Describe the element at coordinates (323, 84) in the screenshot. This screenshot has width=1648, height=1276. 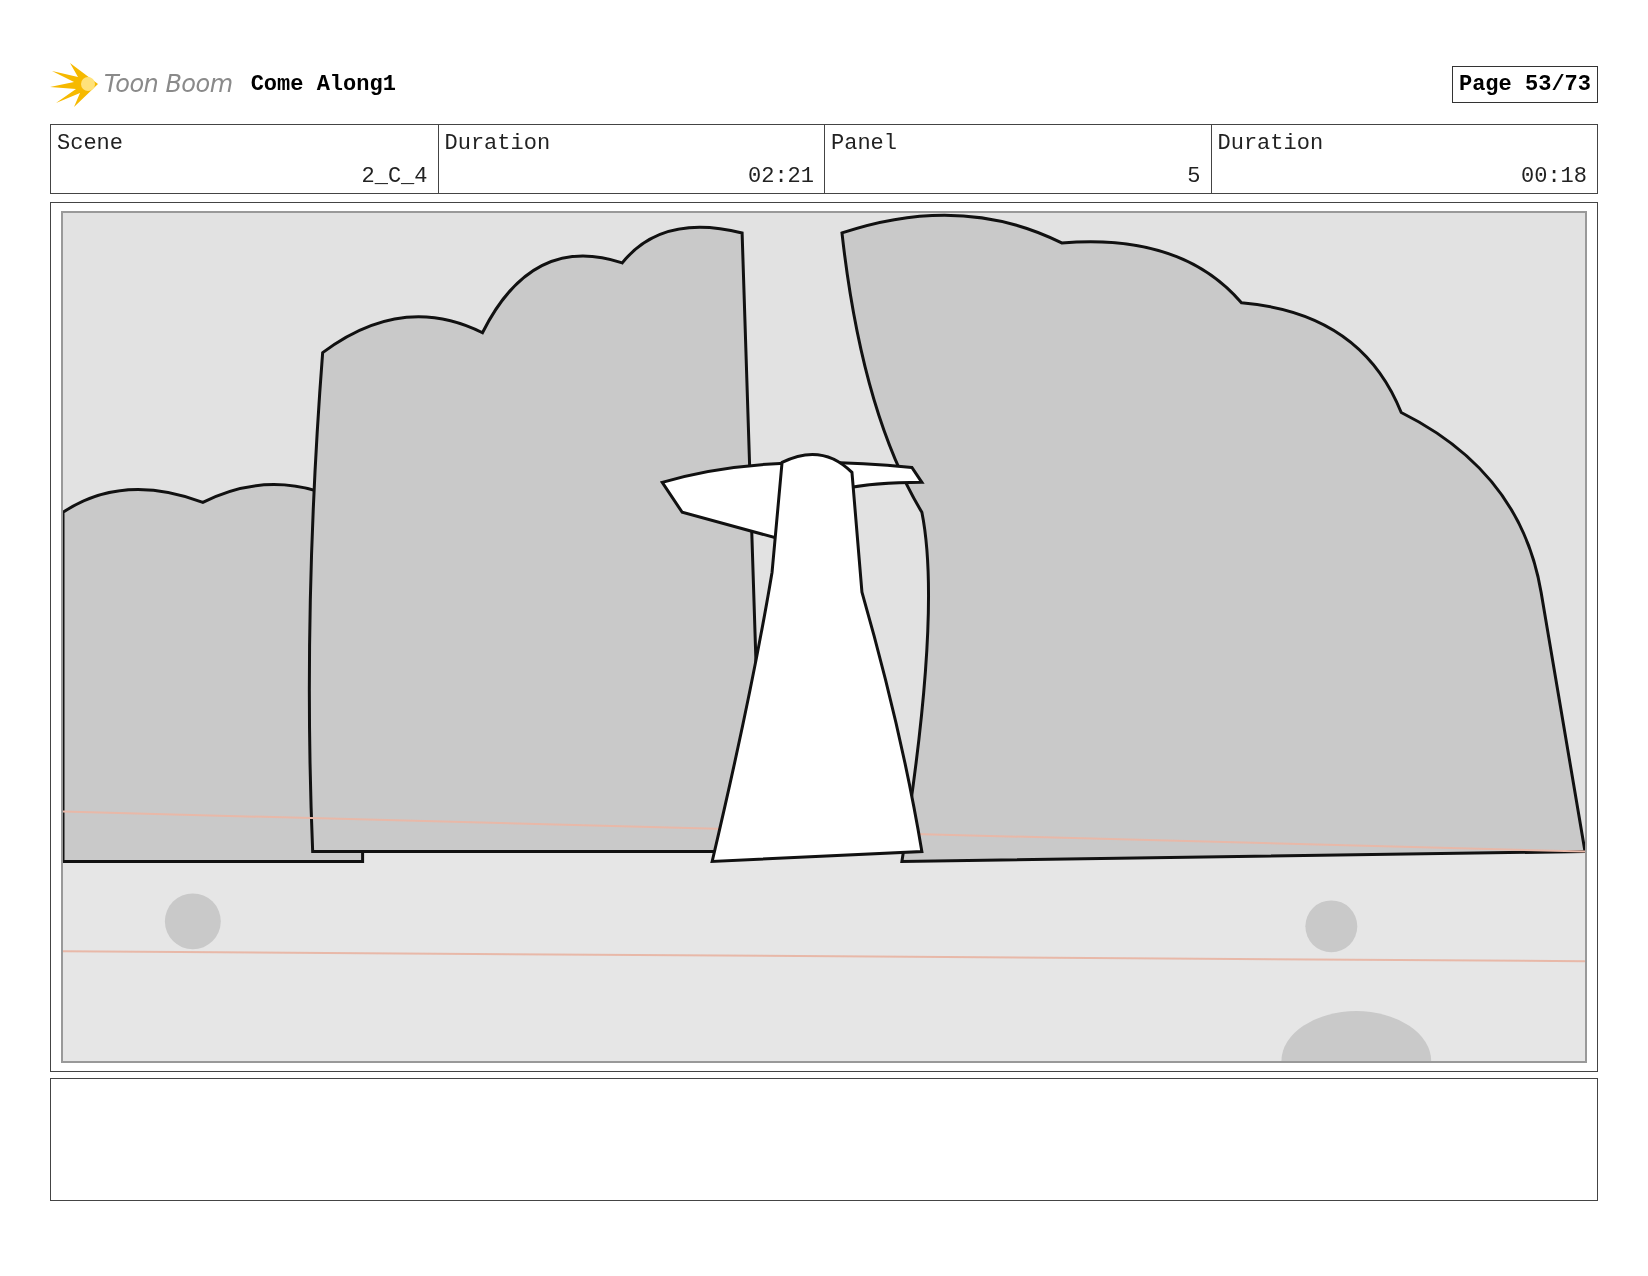
I see `storyboard-title: Come Along1` at that location.